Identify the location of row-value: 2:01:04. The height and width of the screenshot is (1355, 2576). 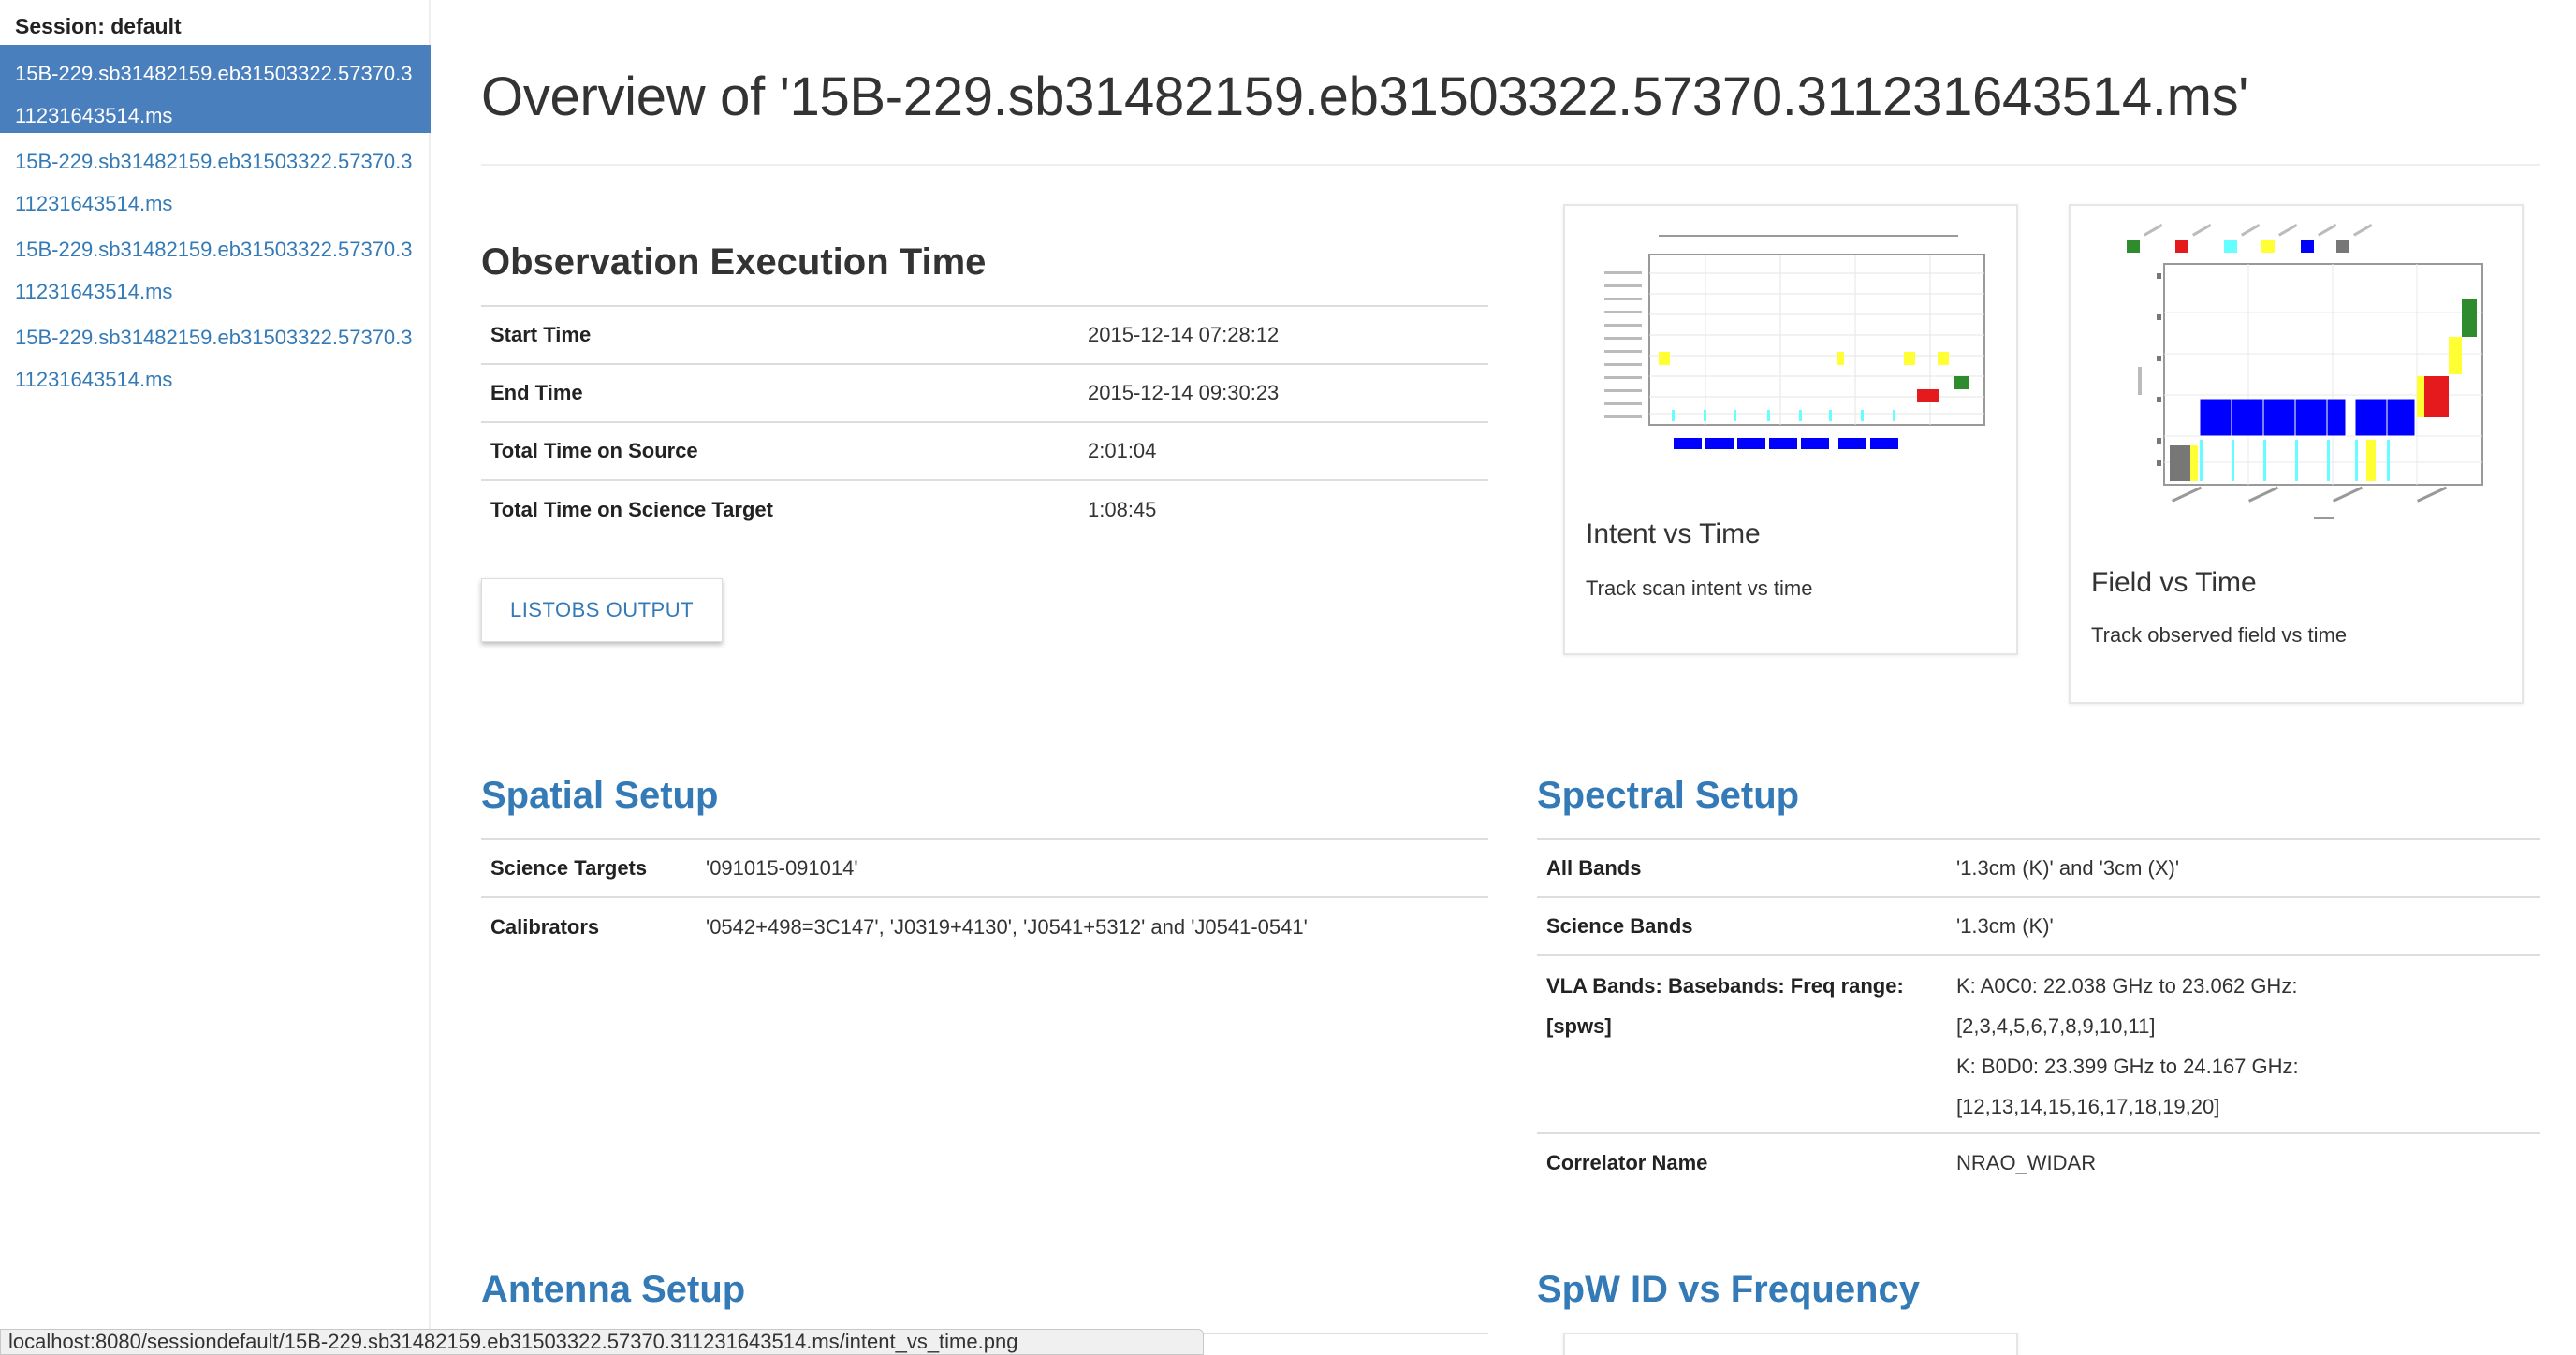
(1283, 450).